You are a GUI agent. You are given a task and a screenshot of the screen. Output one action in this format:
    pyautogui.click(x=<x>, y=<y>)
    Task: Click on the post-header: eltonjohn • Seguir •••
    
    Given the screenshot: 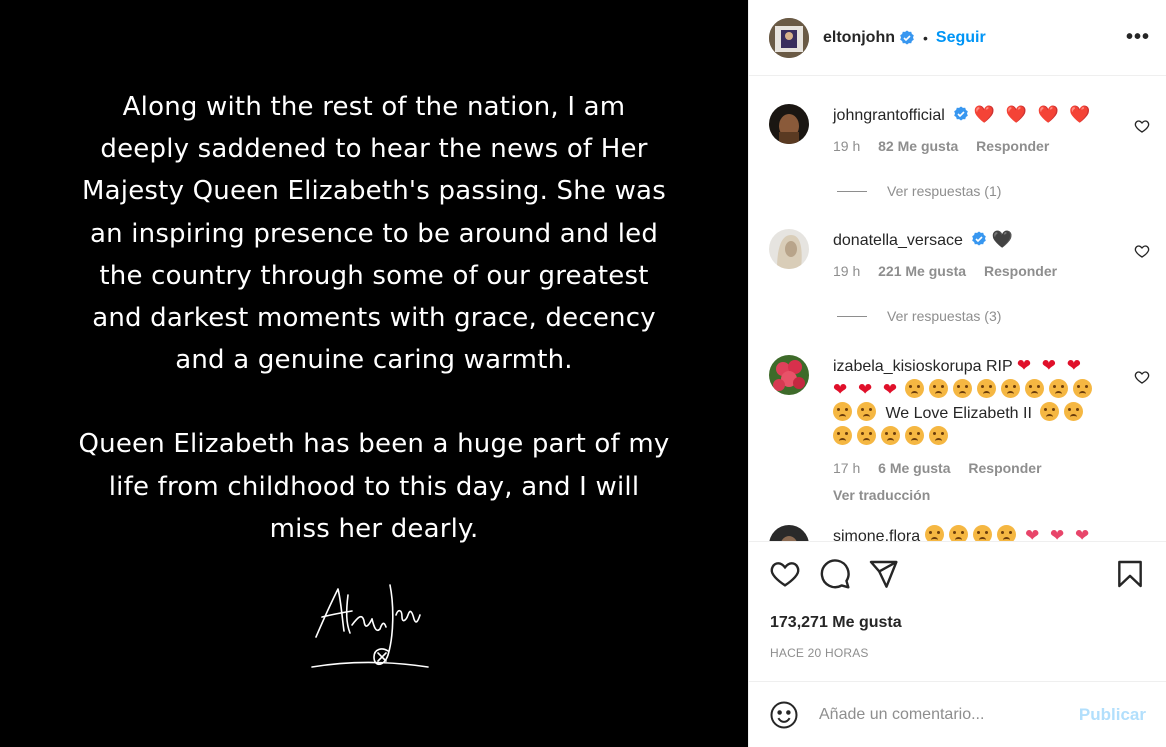 What is the action you would take?
    pyautogui.click(x=957, y=38)
    